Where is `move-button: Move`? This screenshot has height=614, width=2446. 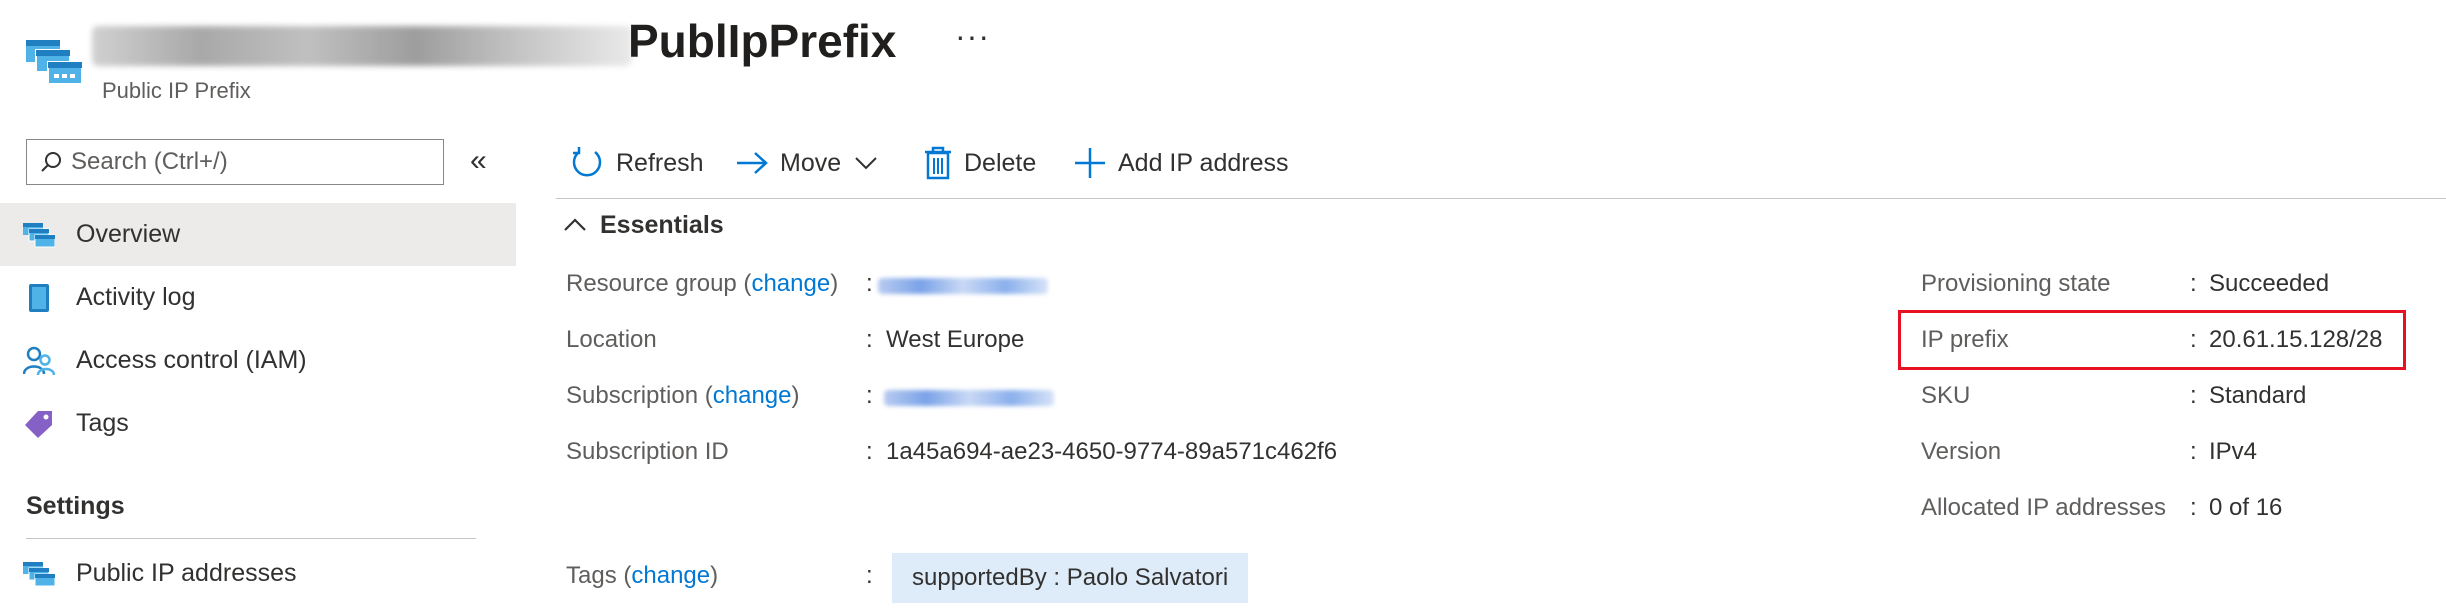 move-button: Move is located at coordinates (806, 163).